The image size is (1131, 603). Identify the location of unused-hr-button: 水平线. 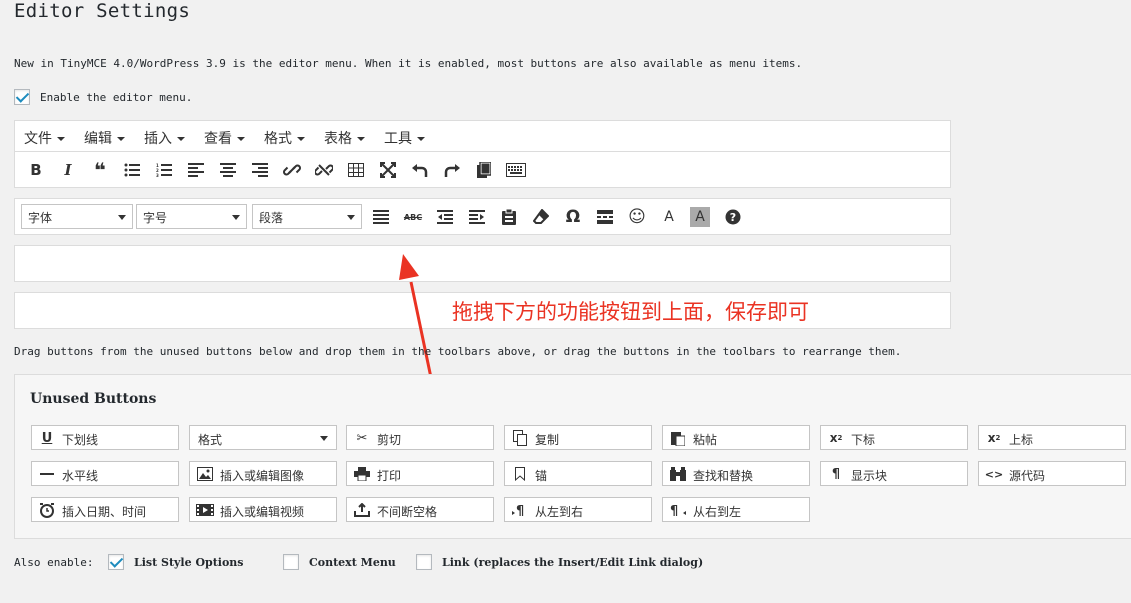
(105, 473).